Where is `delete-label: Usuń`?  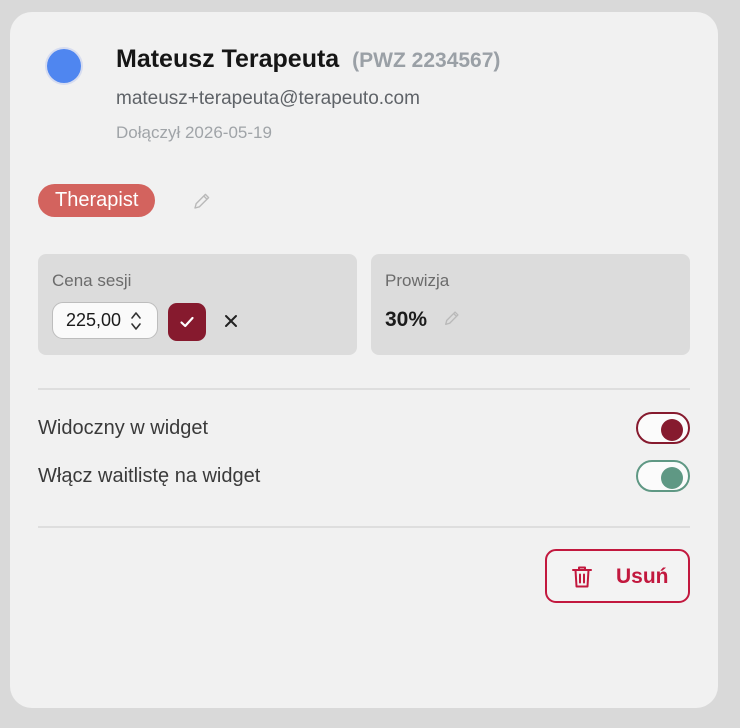 delete-label: Usuń is located at coordinates (642, 576).